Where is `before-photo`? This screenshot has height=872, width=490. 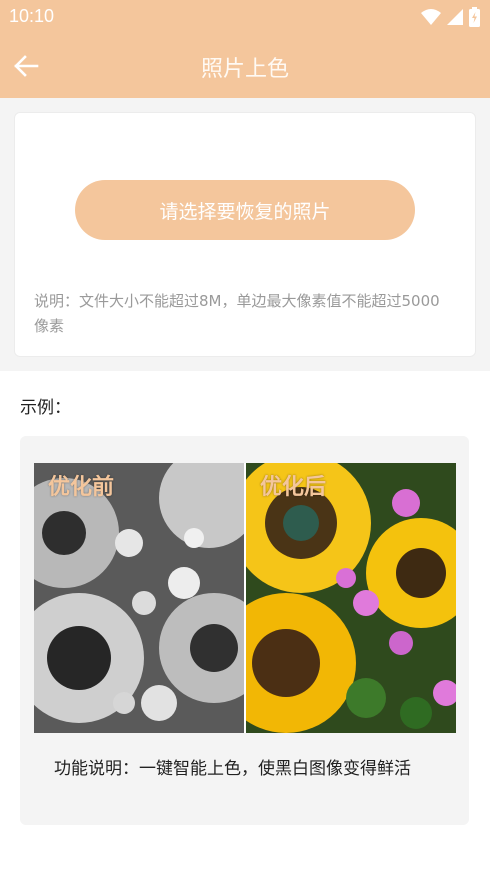
before-photo is located at coordinates (139, 598).